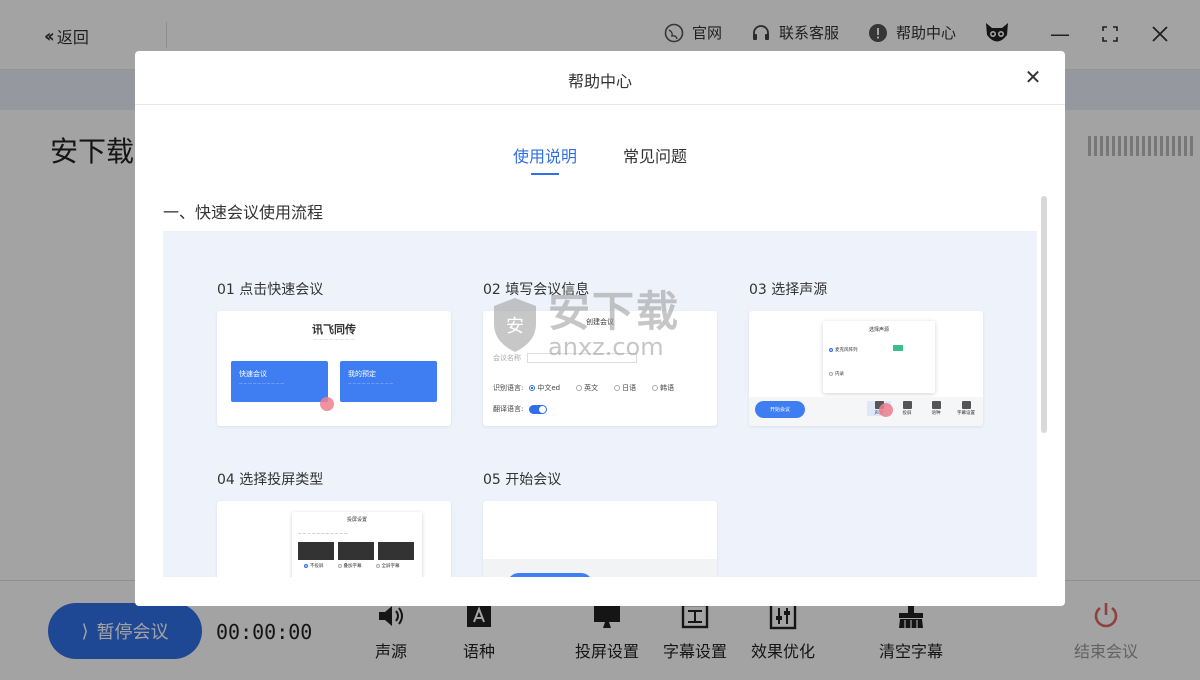 The image size is (1200, 680). What do you see at coordinates (522, 480) in the screenshot?
I see `step-label: 05 开始会议` at bounding box center [522, 480].